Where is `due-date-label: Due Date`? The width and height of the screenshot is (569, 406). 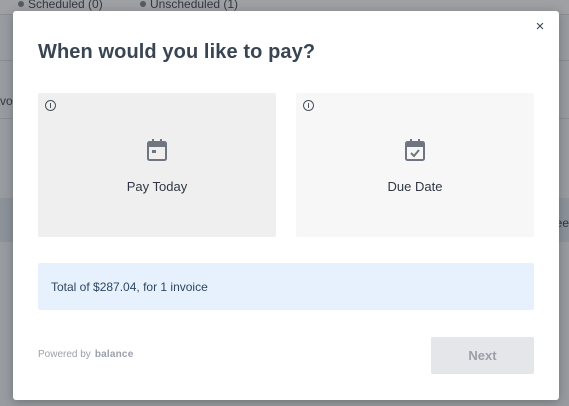 due-date-label: Due Date is located at coordinates (415, 186).